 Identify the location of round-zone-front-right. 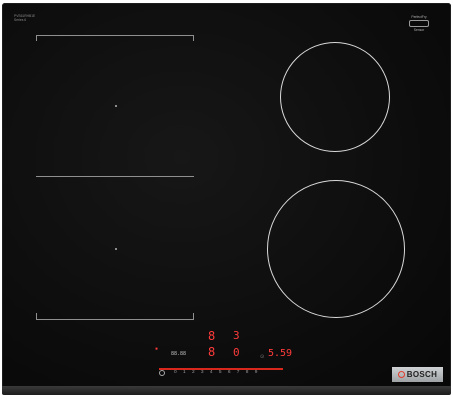
(336, 249).